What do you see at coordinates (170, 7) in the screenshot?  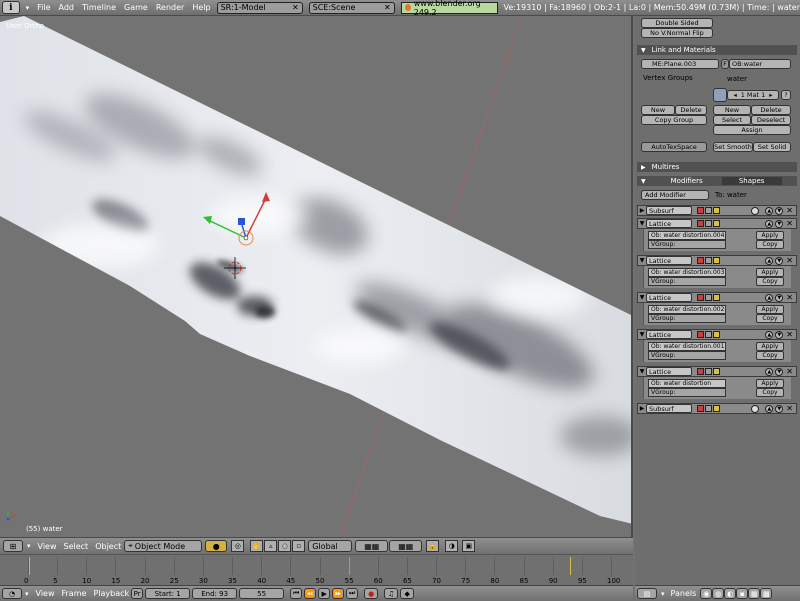 I see `menu-render: Render` at bounding box center [170, 7].